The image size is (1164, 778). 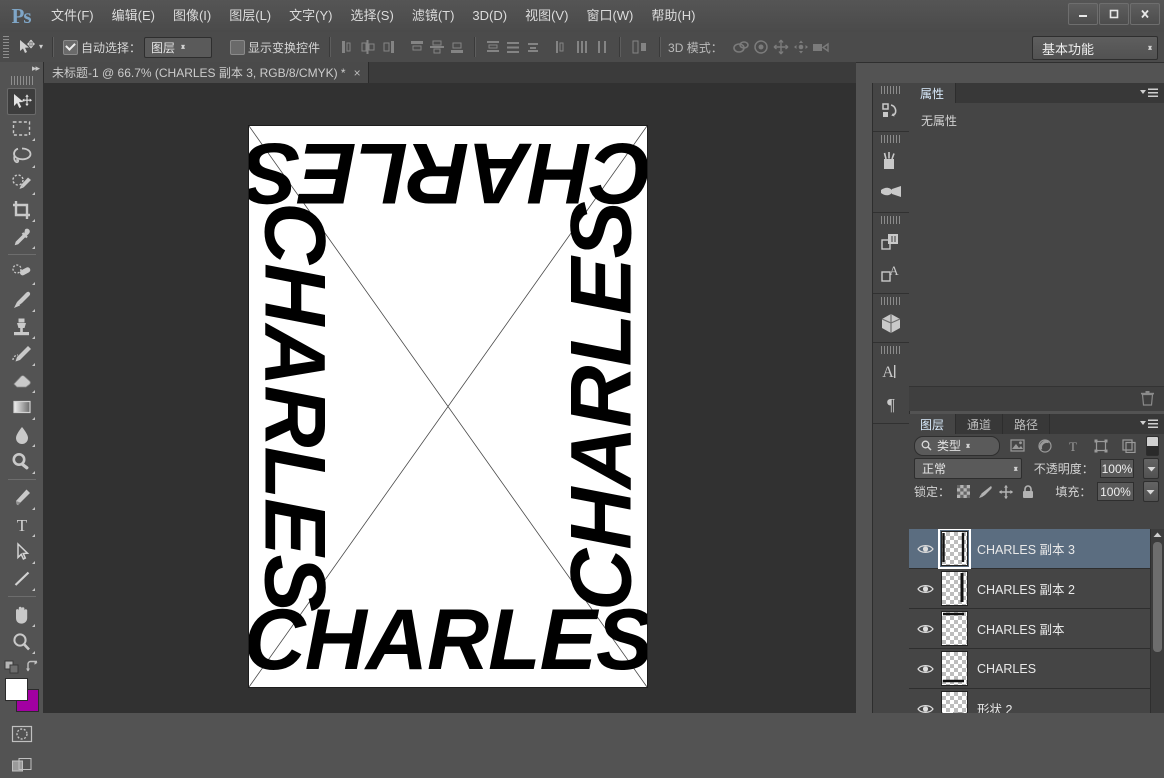 I want to click on color-swatches, so click(x=21, y=695).